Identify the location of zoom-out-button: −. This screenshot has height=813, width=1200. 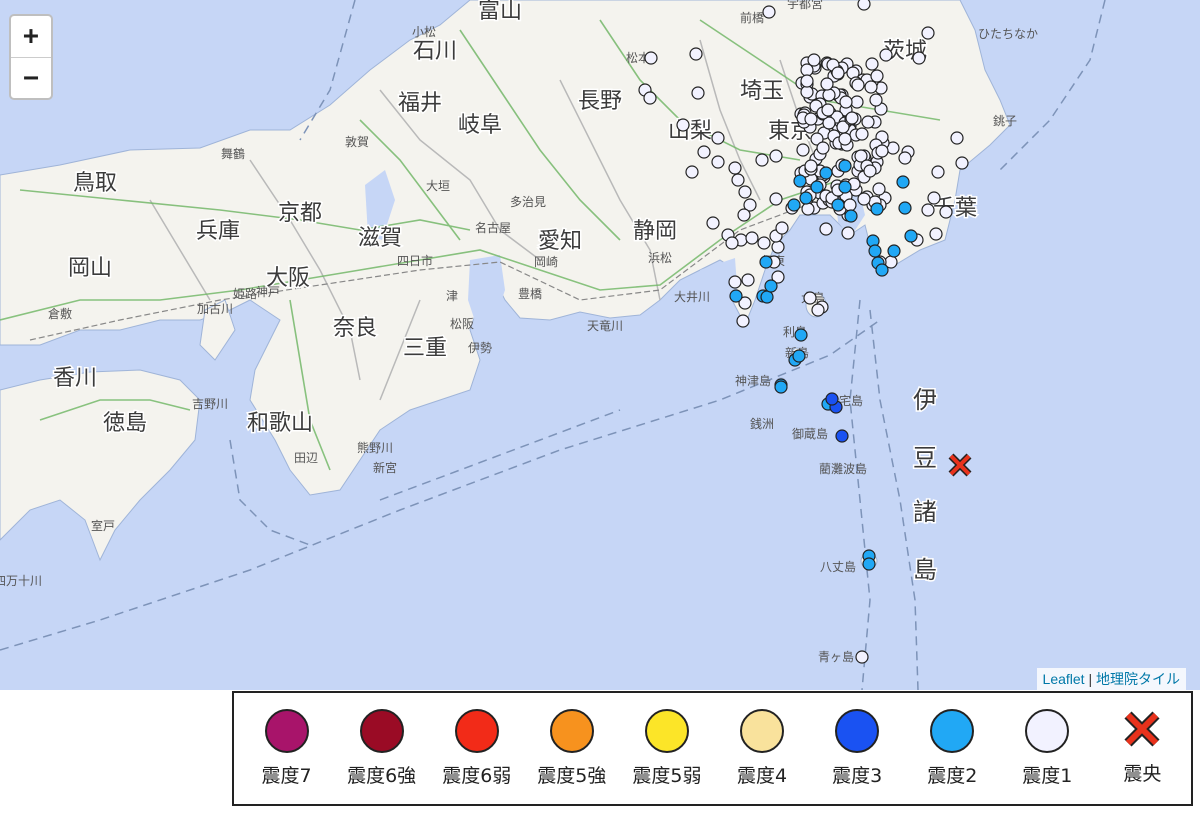
(31, 78).